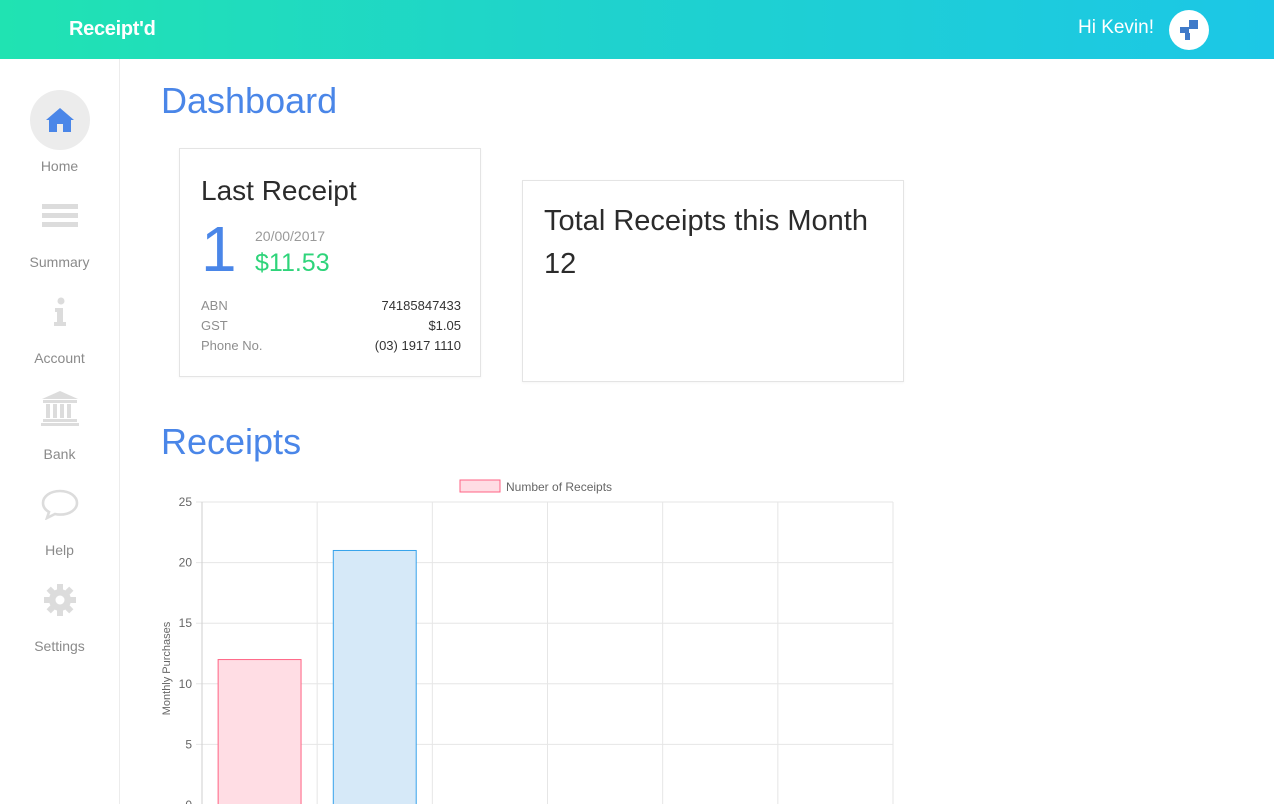 This screenshot has width=1274, height=804. Describe the element at coordinates (59, 550) in the screenshot. I see `sidebar-item-label: Help` at that location.